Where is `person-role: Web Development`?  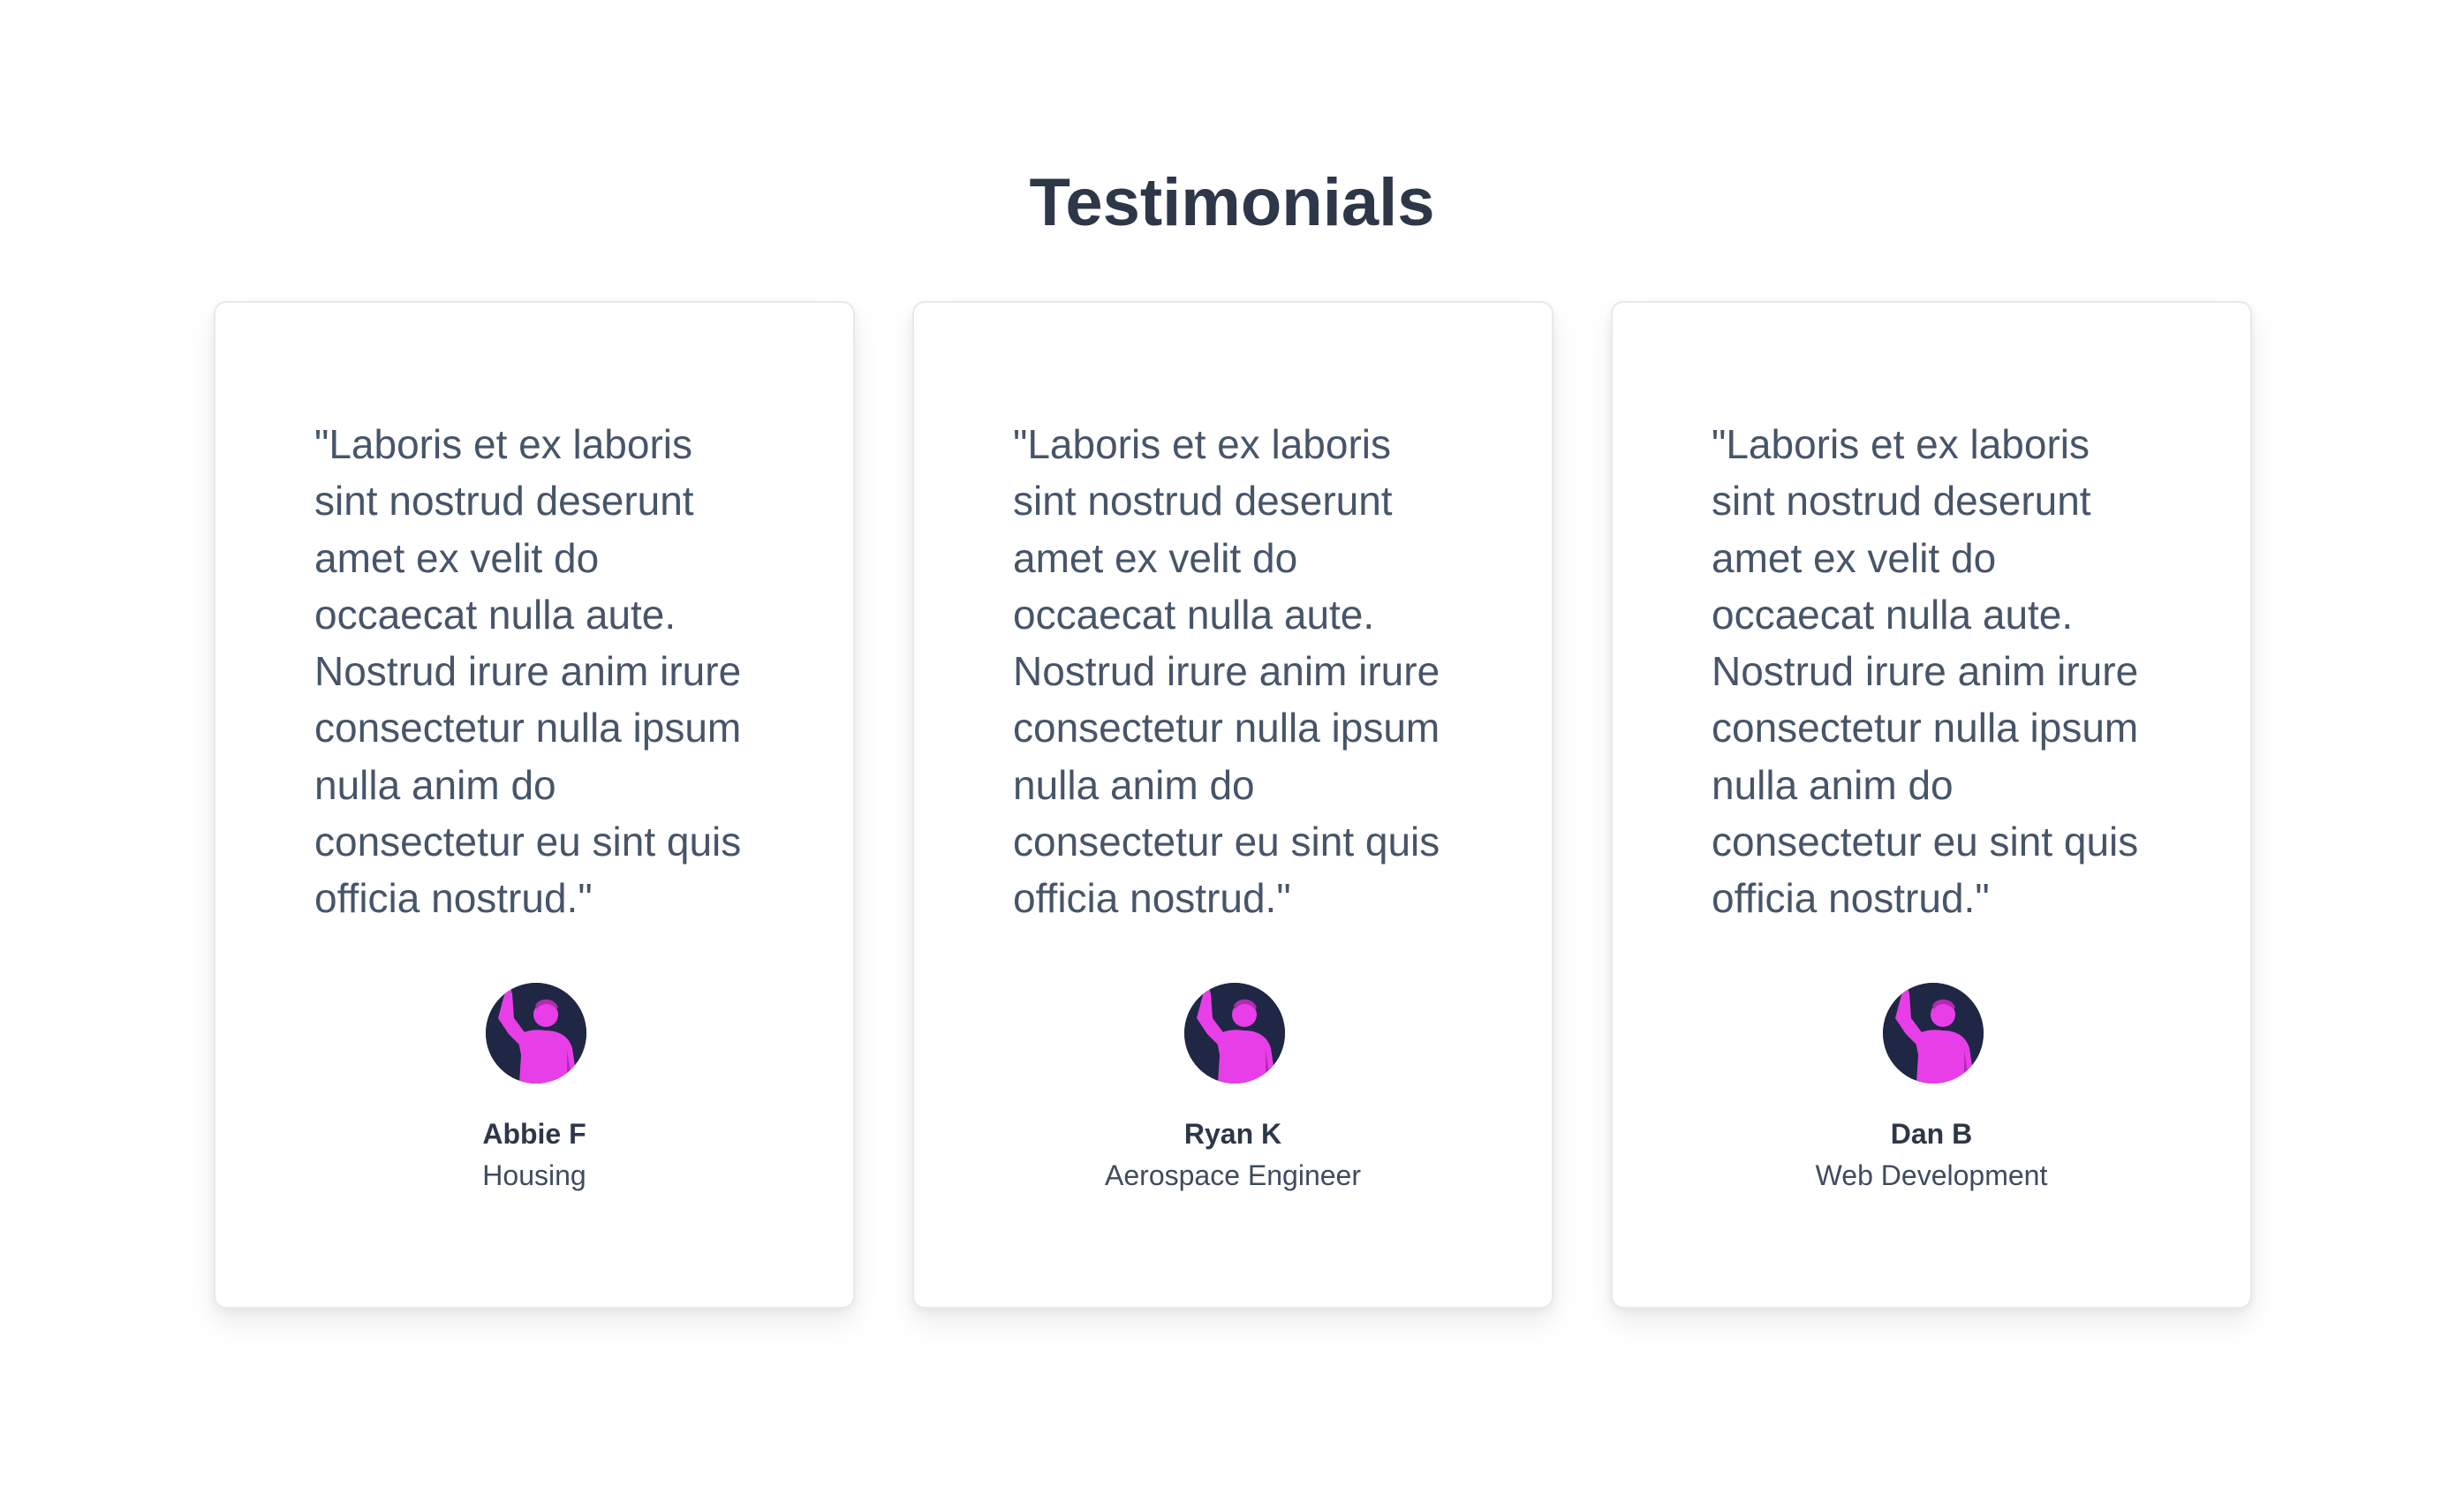
person-role: Web Development is located at coordinates (1931, 1175).